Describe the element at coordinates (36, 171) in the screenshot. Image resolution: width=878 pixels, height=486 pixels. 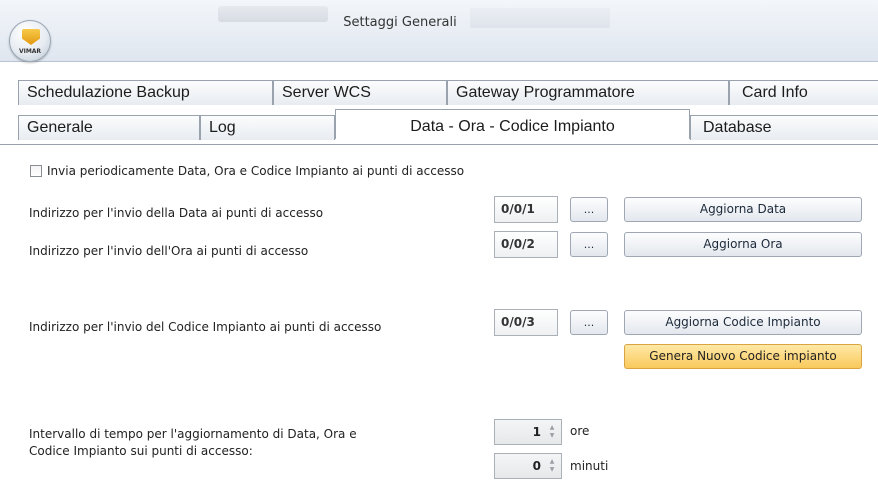
I see `periodic-send-checkbox` at that location.